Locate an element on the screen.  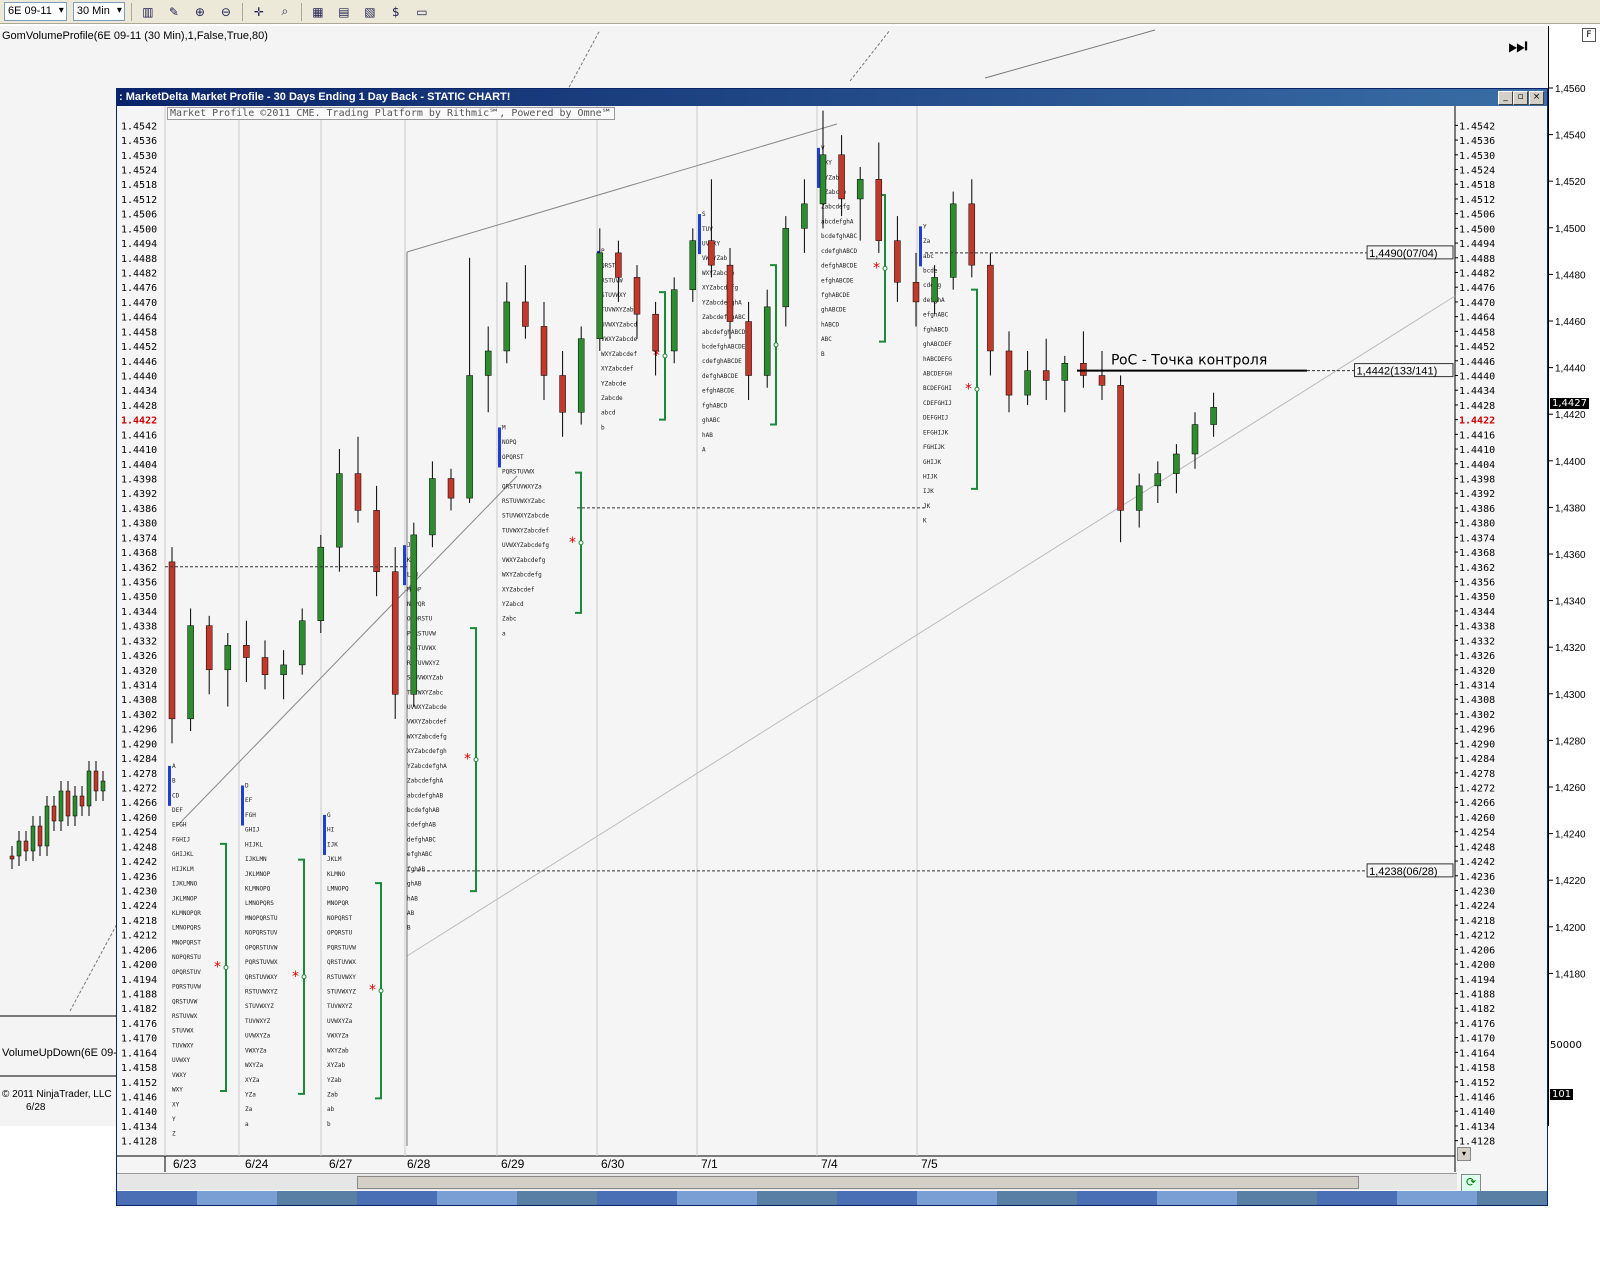
minimize-button: _ is located at coordinates (1505, 98).